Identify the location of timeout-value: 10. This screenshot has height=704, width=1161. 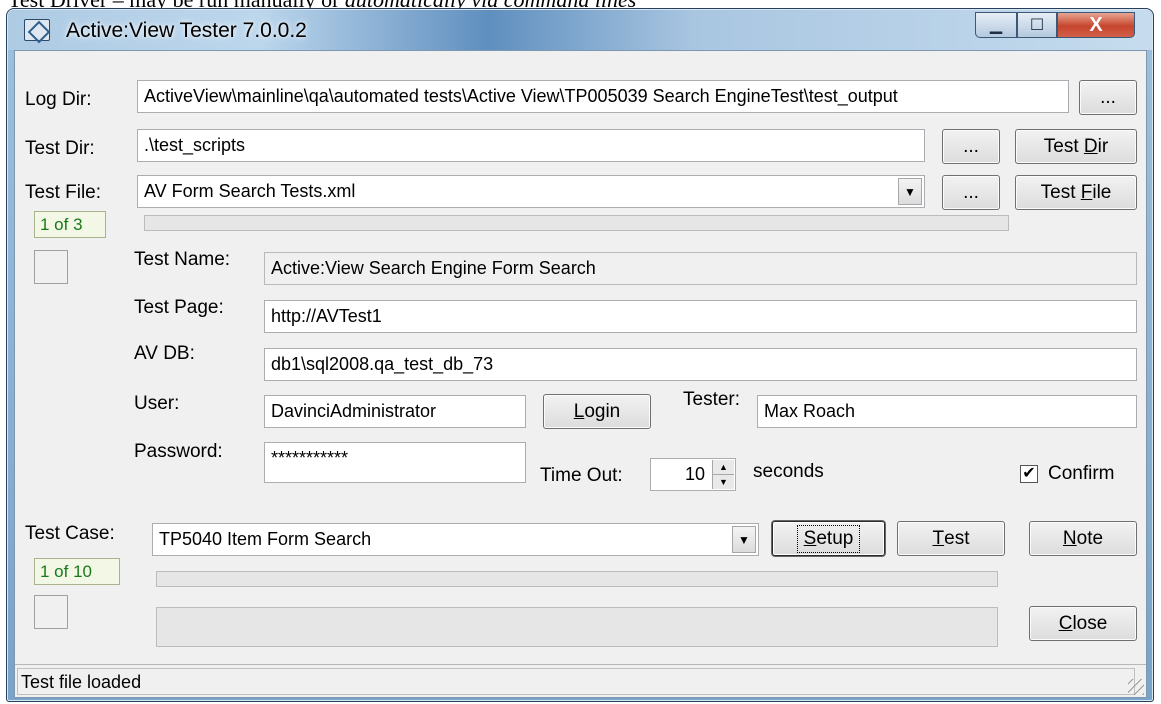
(694, 474).